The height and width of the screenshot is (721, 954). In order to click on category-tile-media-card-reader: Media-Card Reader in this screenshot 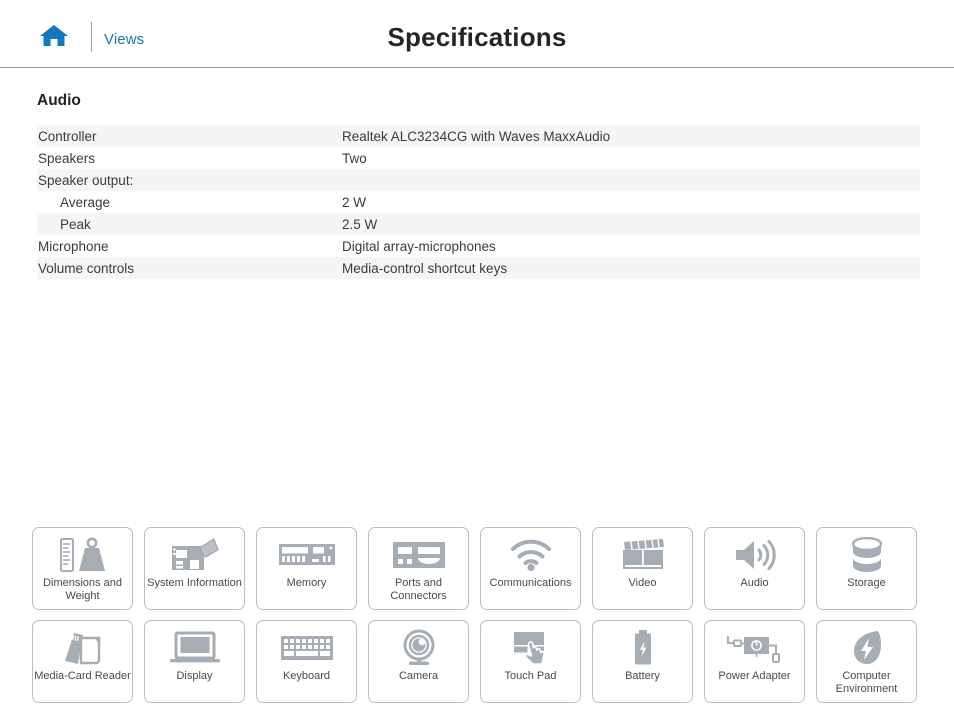, I will do `click(82, 661)`.